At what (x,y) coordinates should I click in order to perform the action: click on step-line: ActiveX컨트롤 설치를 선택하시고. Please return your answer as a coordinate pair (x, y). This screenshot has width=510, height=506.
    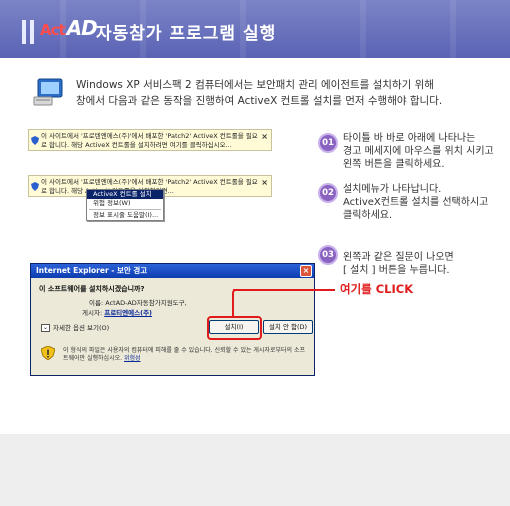
    Looking at the image, I should click on (416, 202).